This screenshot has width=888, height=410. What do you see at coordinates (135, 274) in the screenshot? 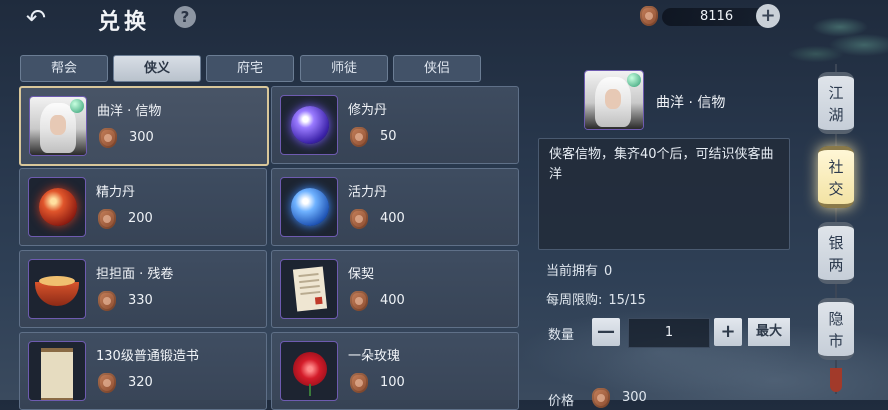
I see `item-name: 担担面 · 残卷` at bounding box center [135, 274].